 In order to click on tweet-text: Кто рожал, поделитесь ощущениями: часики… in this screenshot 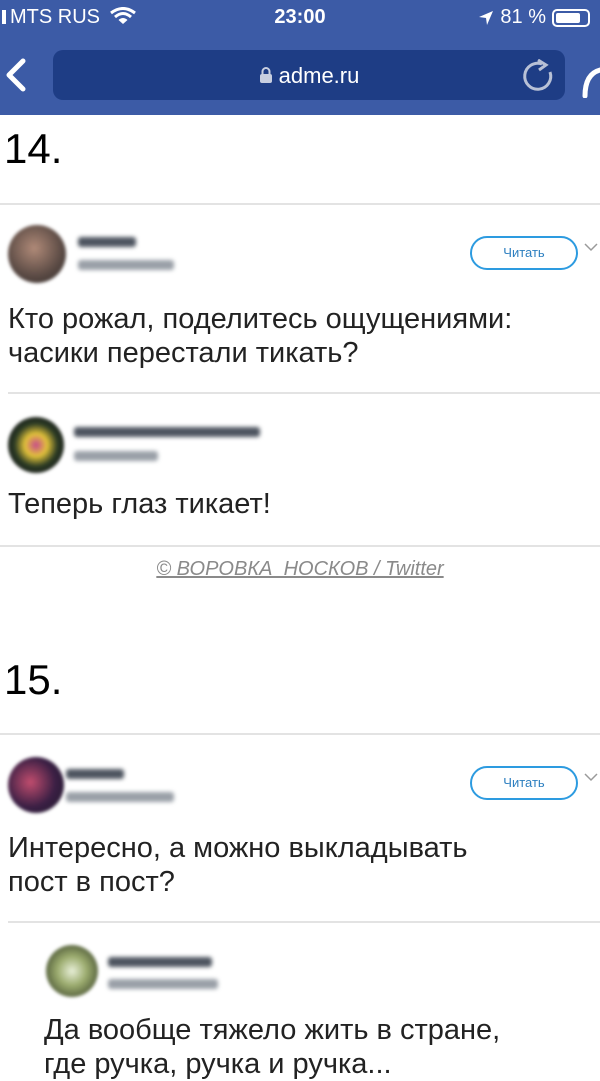, I will do `click(260, 336)`.